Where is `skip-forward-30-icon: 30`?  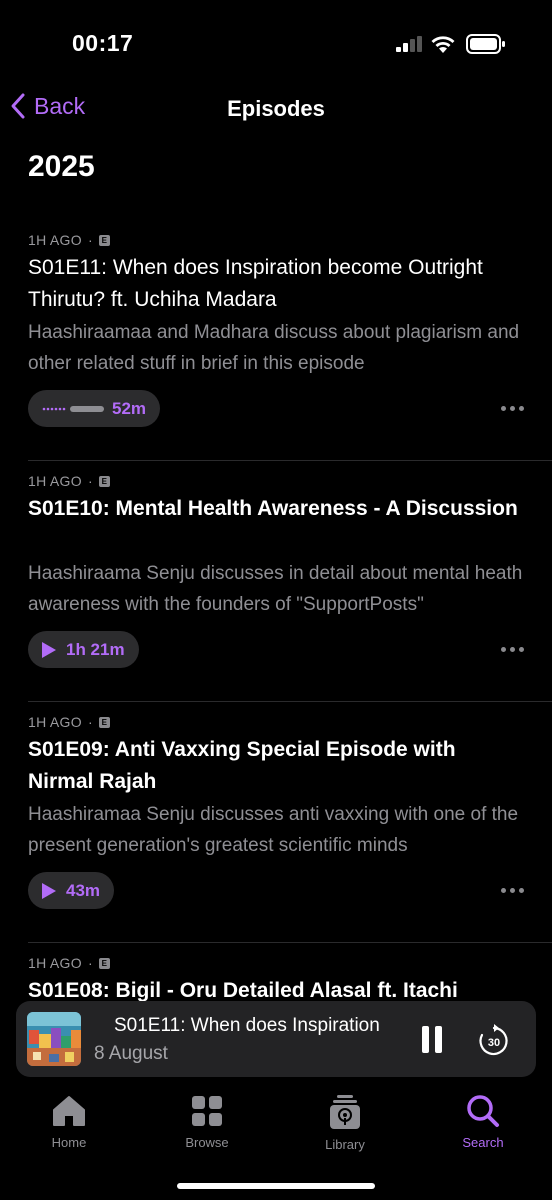
skip-forward-30-icon: 30 is located at coordinates (494, 1040).